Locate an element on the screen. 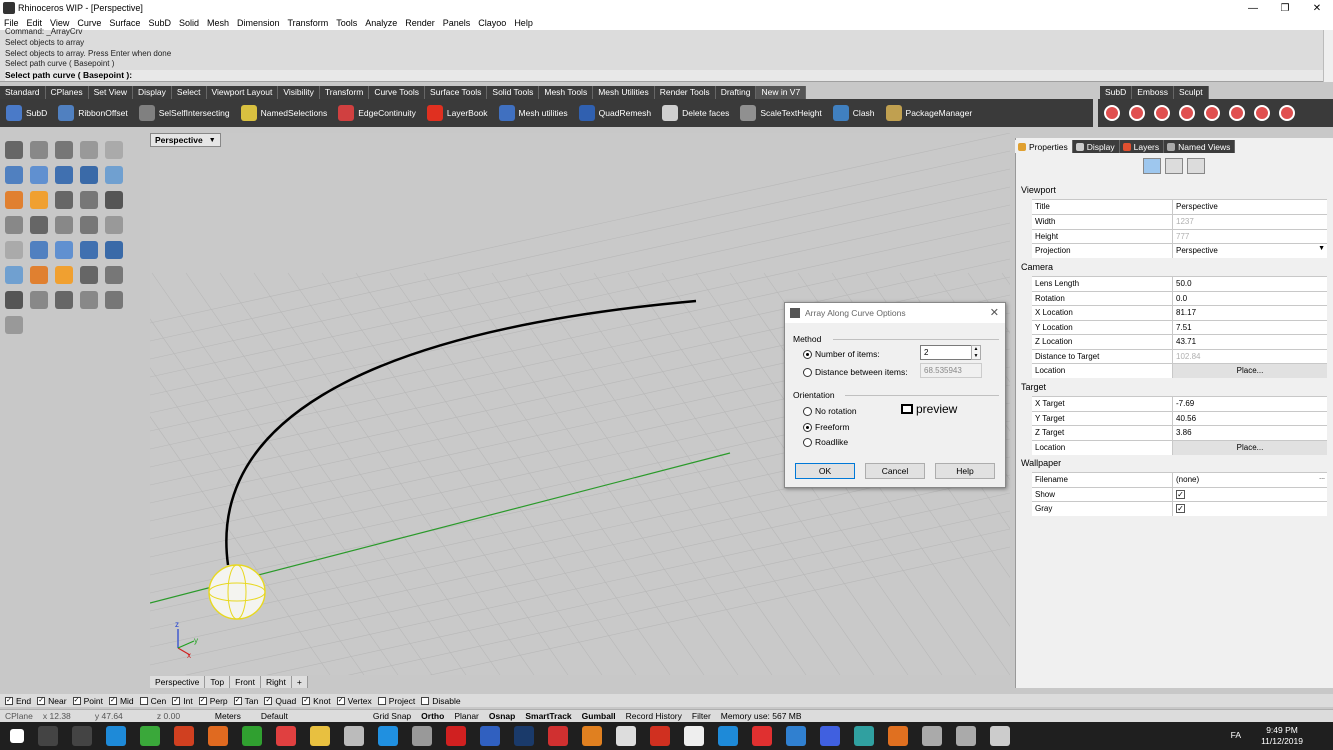 The image size is (1333, 750). z-target-value: 3.86 is located at coordinates (1250, 433).